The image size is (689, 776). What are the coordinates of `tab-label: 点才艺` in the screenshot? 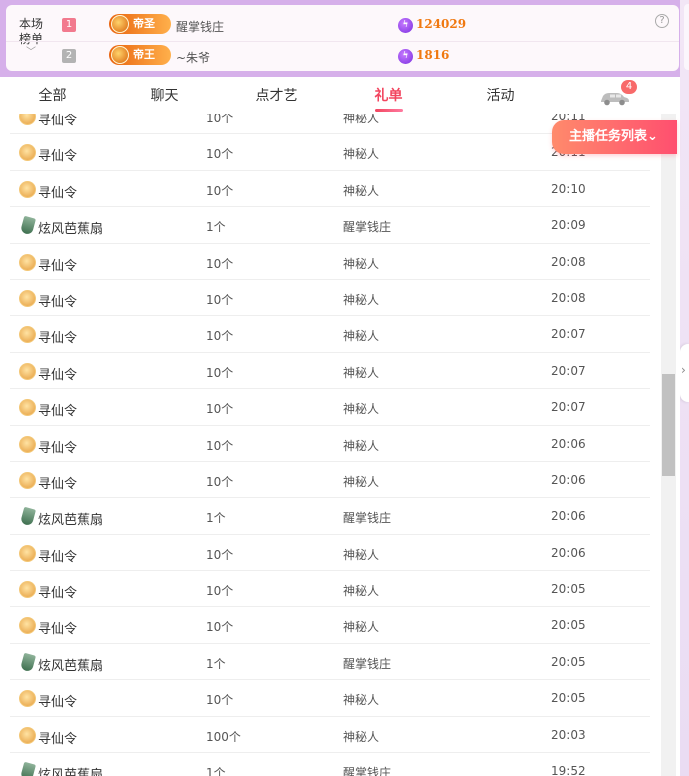 It's located at (276, 96).